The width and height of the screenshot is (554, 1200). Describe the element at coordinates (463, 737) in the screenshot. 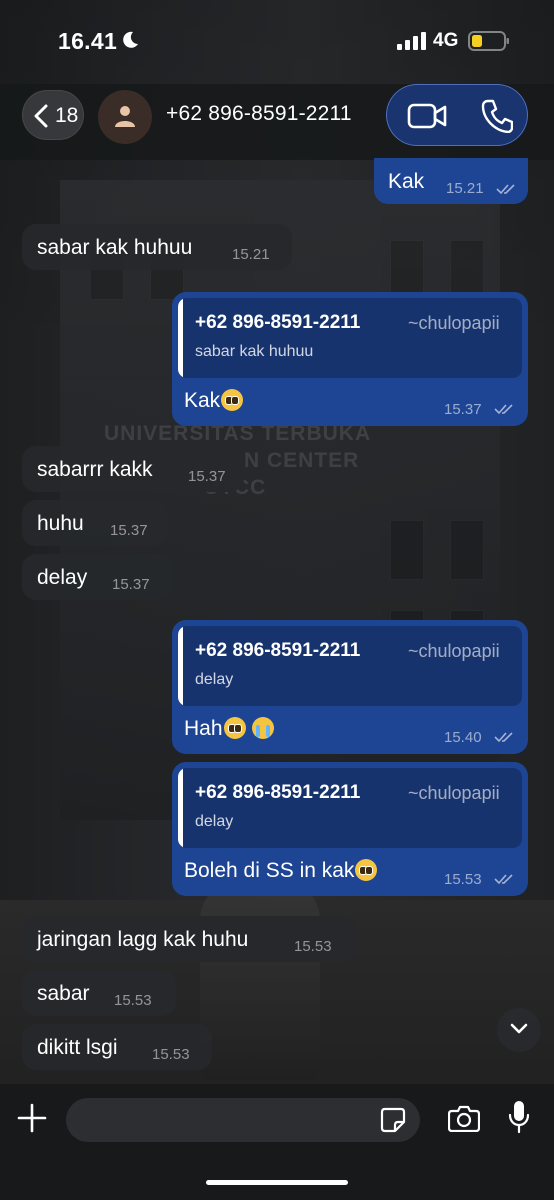

I see `message-time: 15.40` at that location.